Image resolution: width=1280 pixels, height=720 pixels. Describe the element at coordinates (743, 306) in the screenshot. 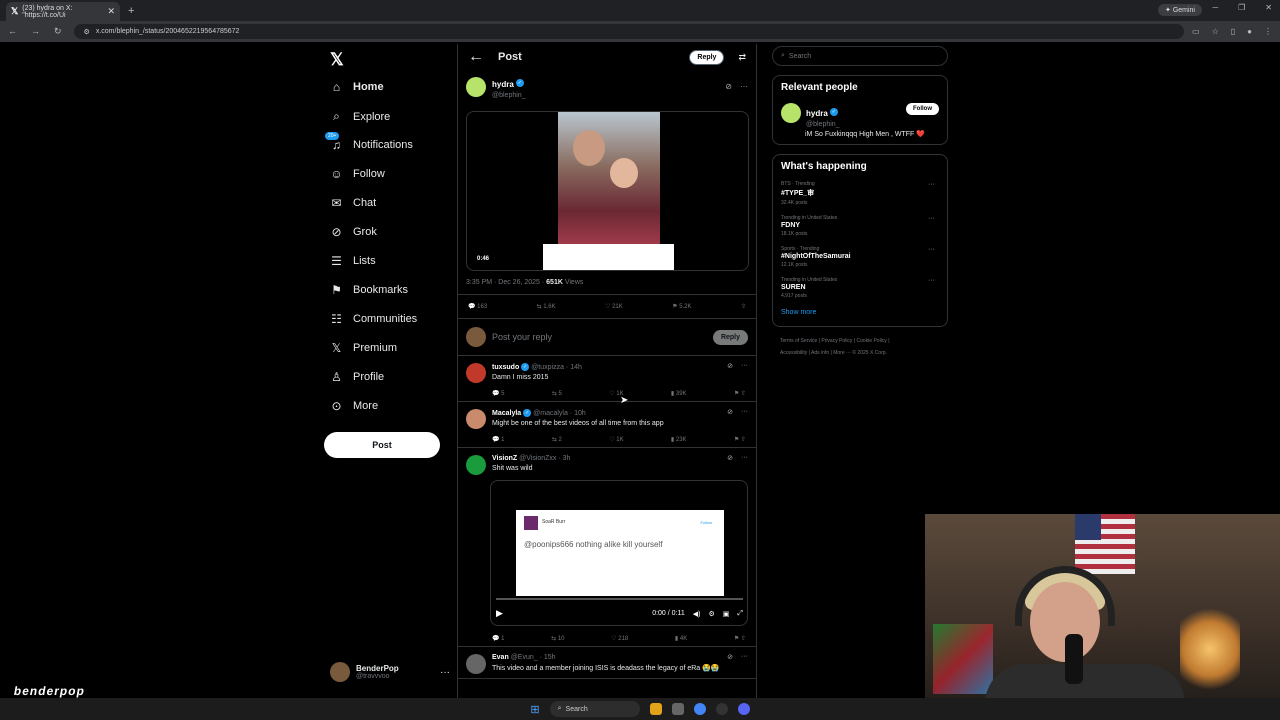

I see `share-icon: ⇧` at that location.